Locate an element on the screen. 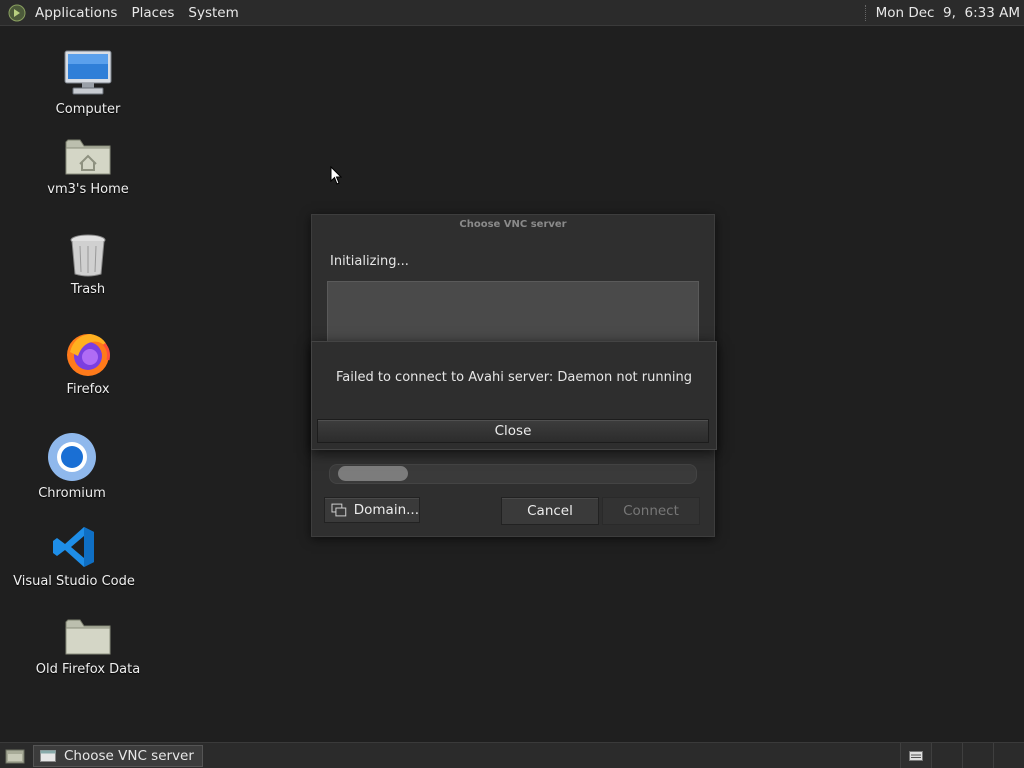 The image size is (1024, 768). desktop-icon-chromium: Chromium is located at coordinates (72, 464).